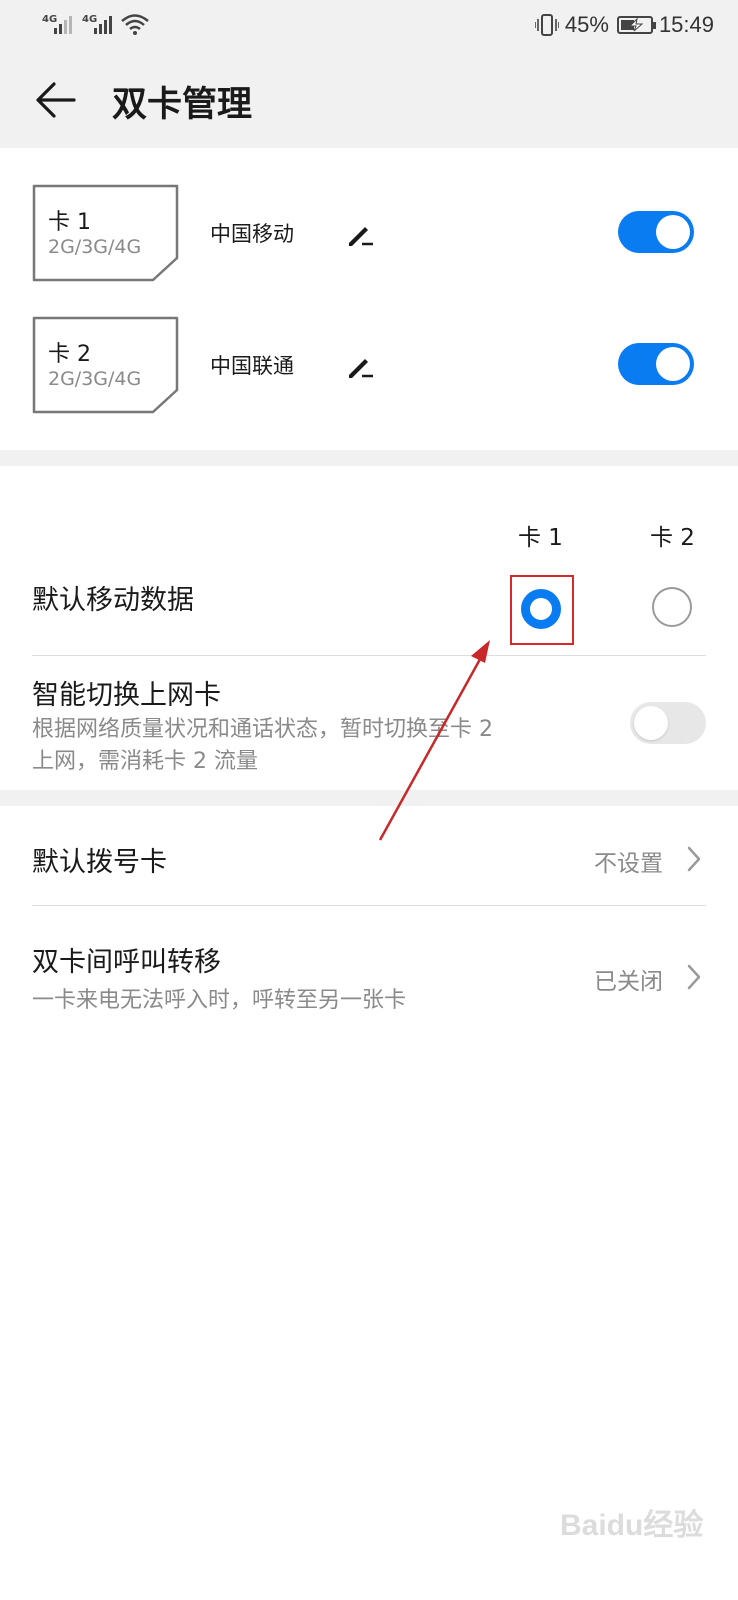 The image size is (738, 1600). What do you see at coordinates (632, 1525) in the screenshot?
I see `watermark-logo: Baidu经验` at bounding box center [632, 1525].